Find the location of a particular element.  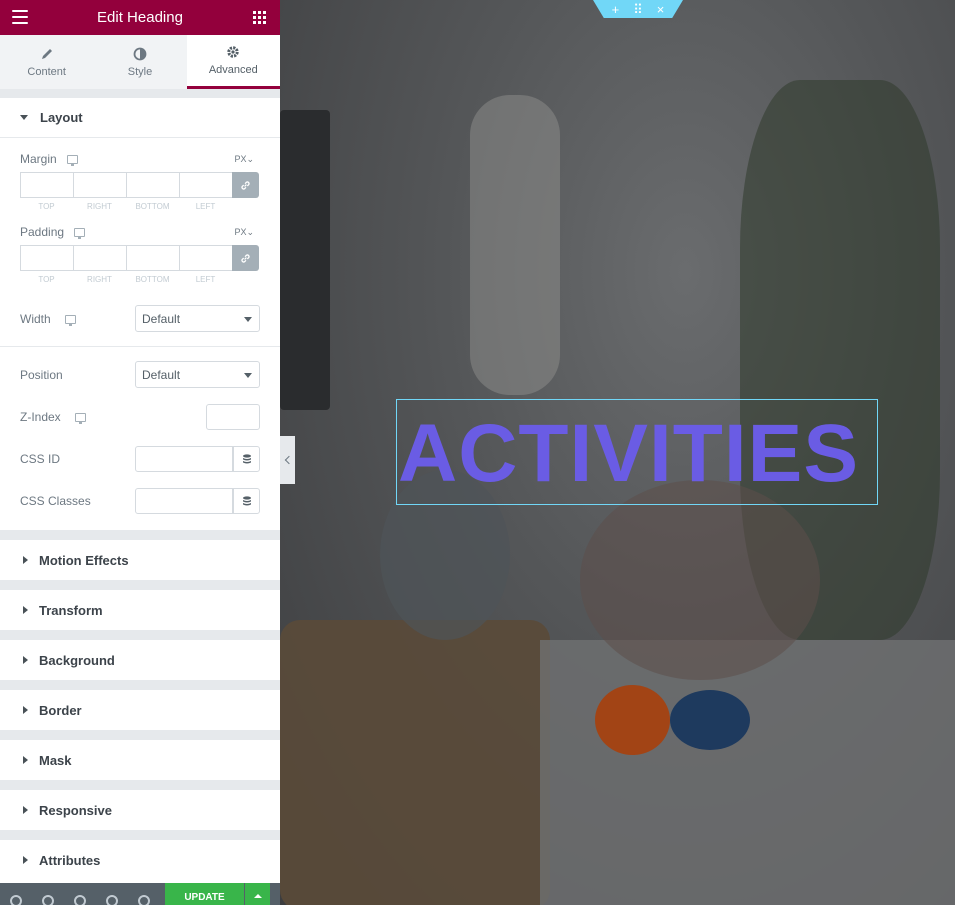

margin-left-label: LEFT is located at coordinates (205, 206).